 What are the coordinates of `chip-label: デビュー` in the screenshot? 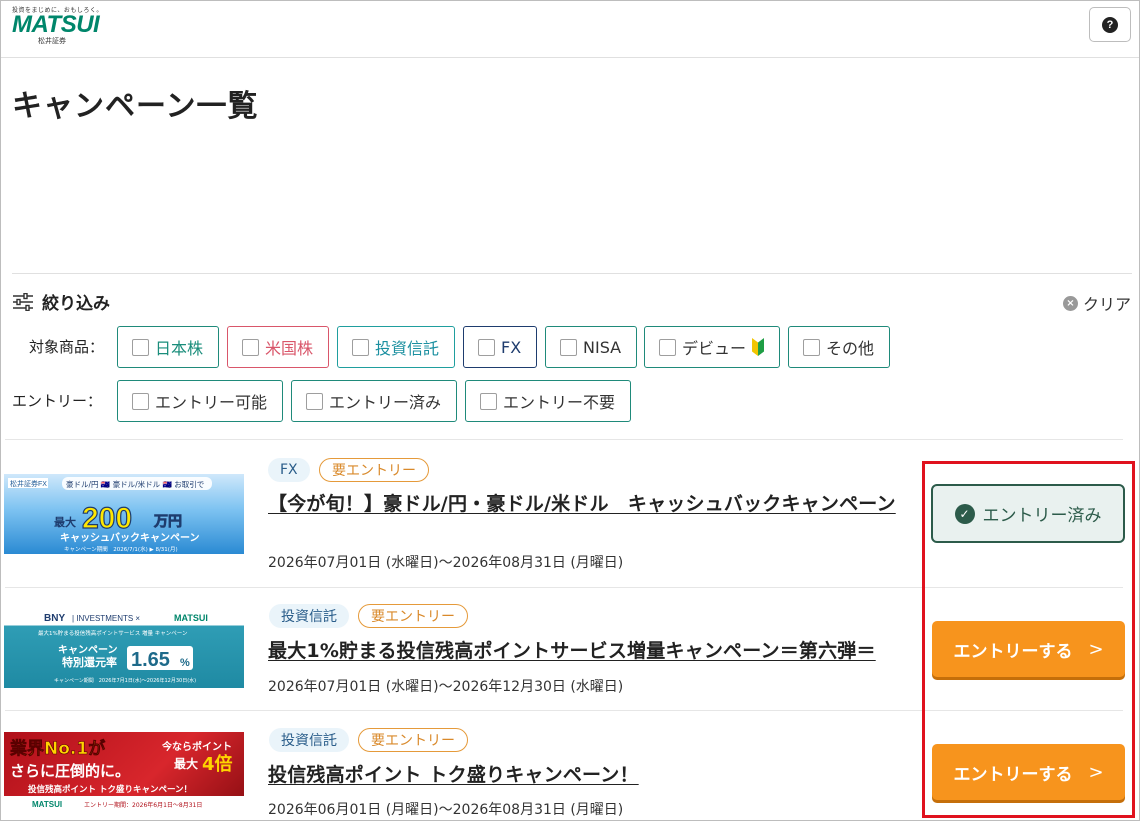 It's located at (714, 348).